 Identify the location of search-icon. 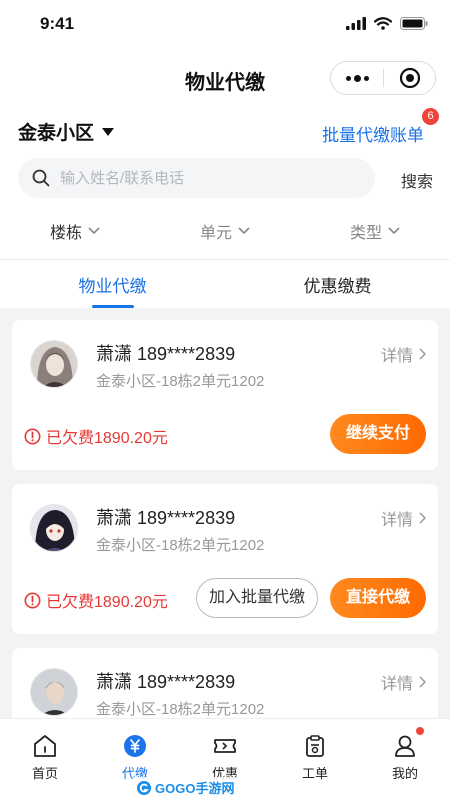
(41, 178).